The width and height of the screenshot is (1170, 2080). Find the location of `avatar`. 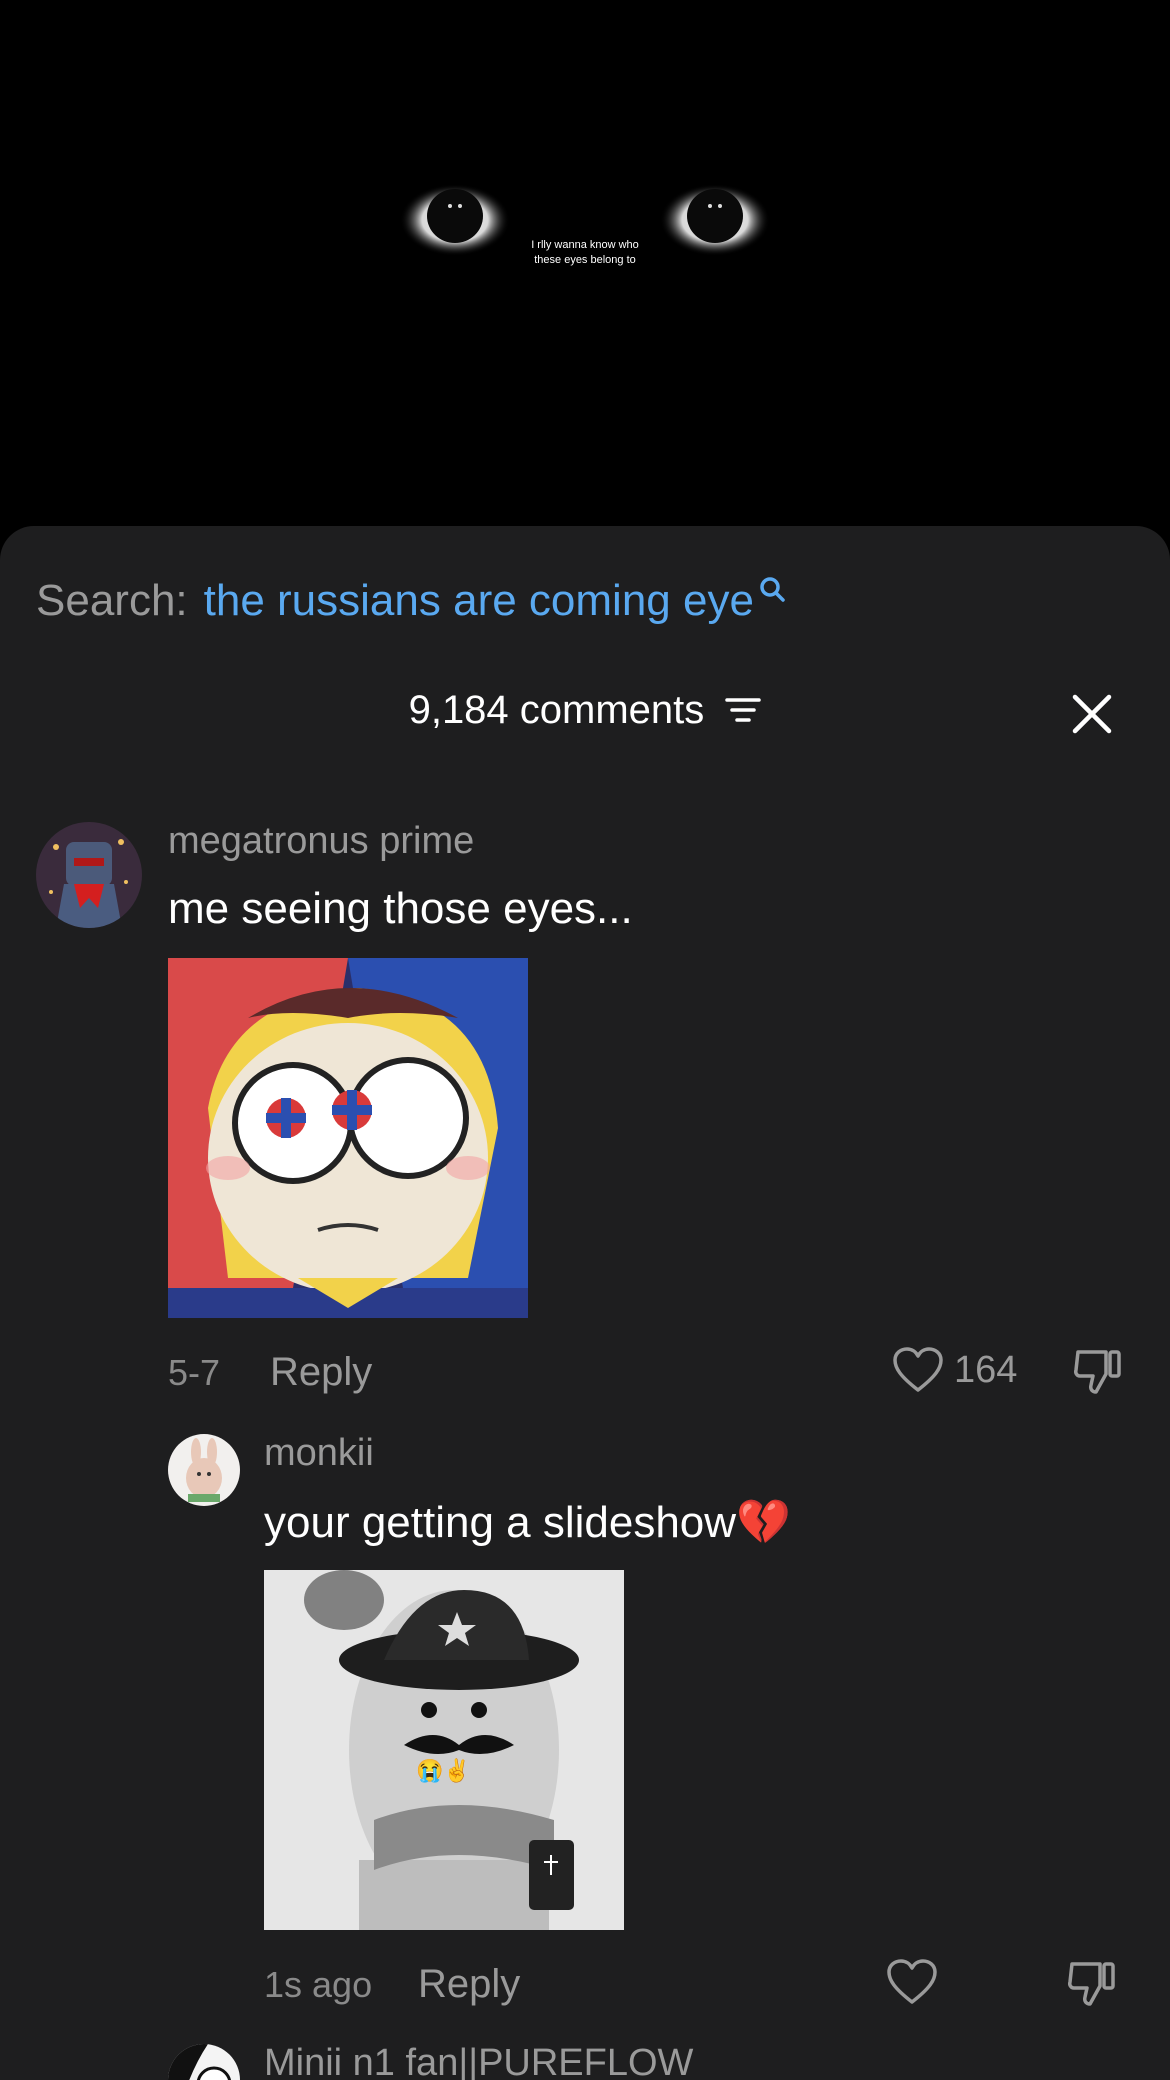

avatar is located at coordinates (89, 875).